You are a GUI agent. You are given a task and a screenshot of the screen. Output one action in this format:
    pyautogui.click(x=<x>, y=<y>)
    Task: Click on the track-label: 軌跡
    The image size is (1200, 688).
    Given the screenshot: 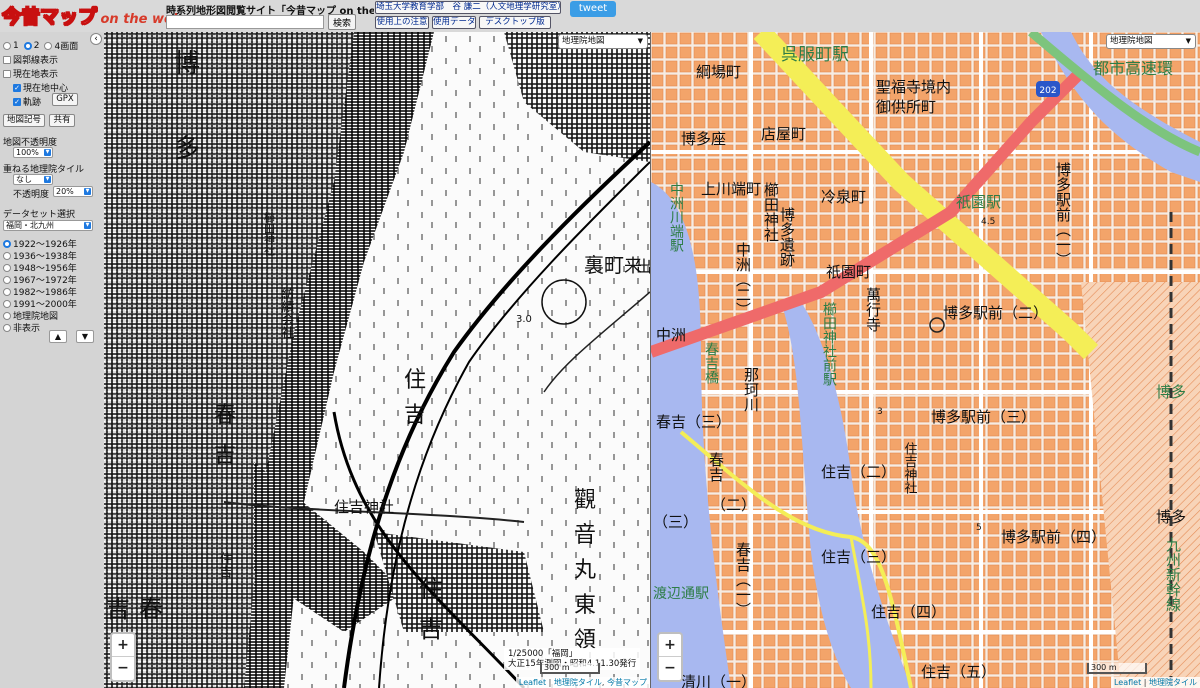 What is the action you would take?
    pyautogui.click(x=32, y=103)
    